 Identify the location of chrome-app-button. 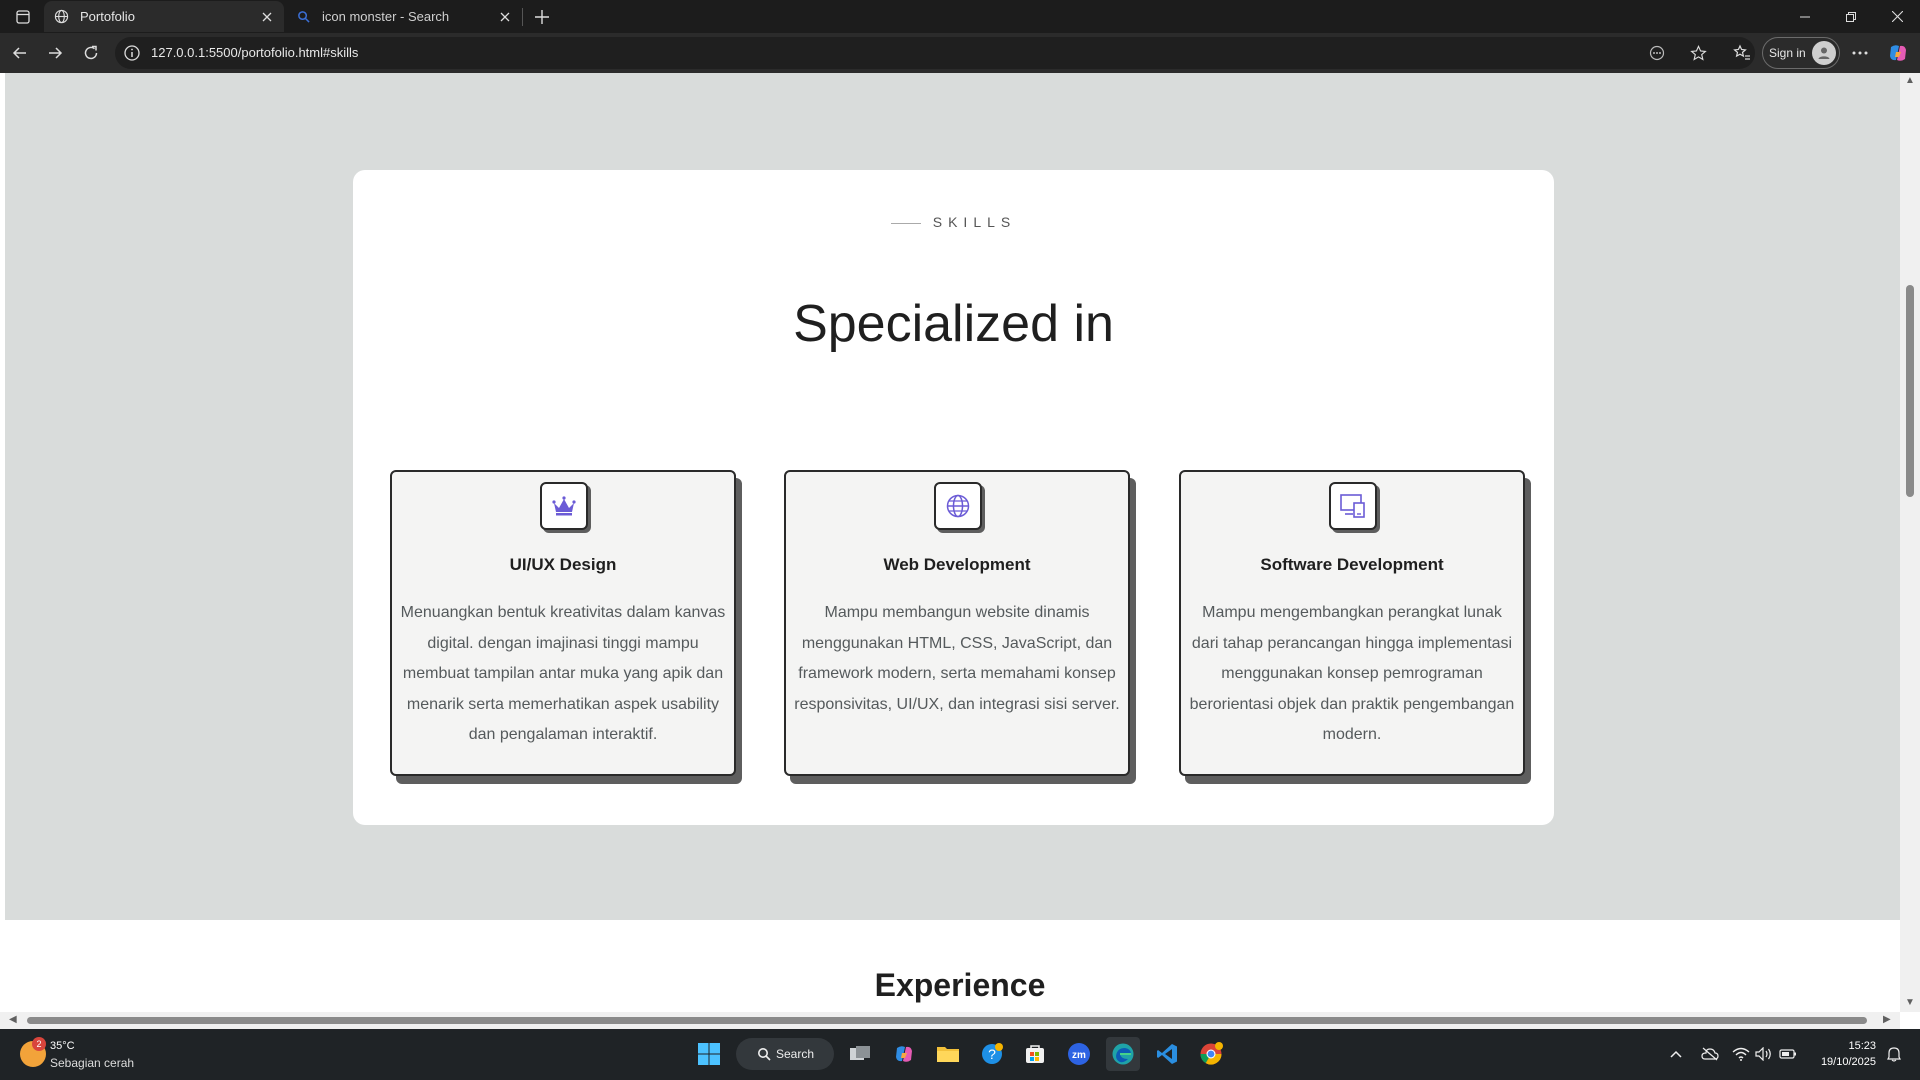
(1211, 1054).